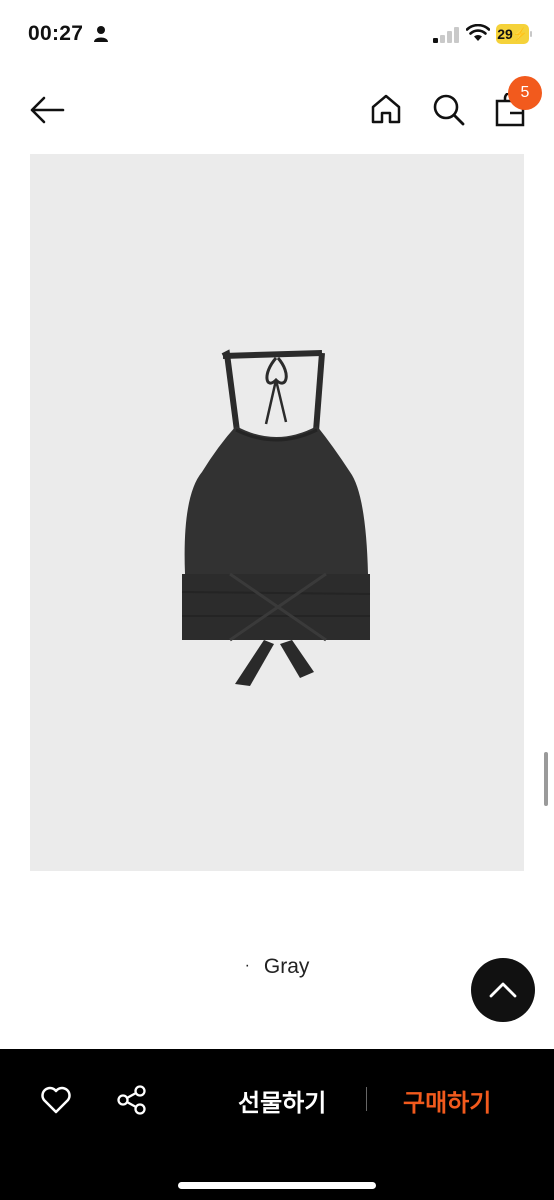 Image resolution: width=554 pixels, height=1200 pixels. I want to click on heart-icon, so click(56, 1100).